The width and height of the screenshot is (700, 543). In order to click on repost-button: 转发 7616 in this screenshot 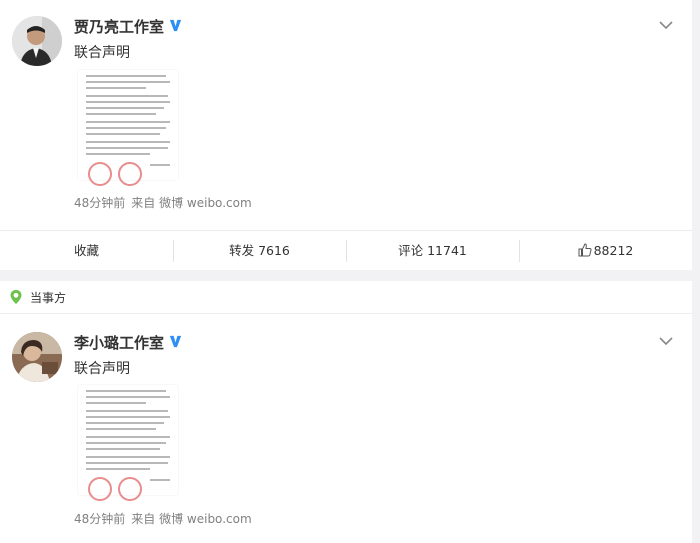, I will do `click(259, 251)`.